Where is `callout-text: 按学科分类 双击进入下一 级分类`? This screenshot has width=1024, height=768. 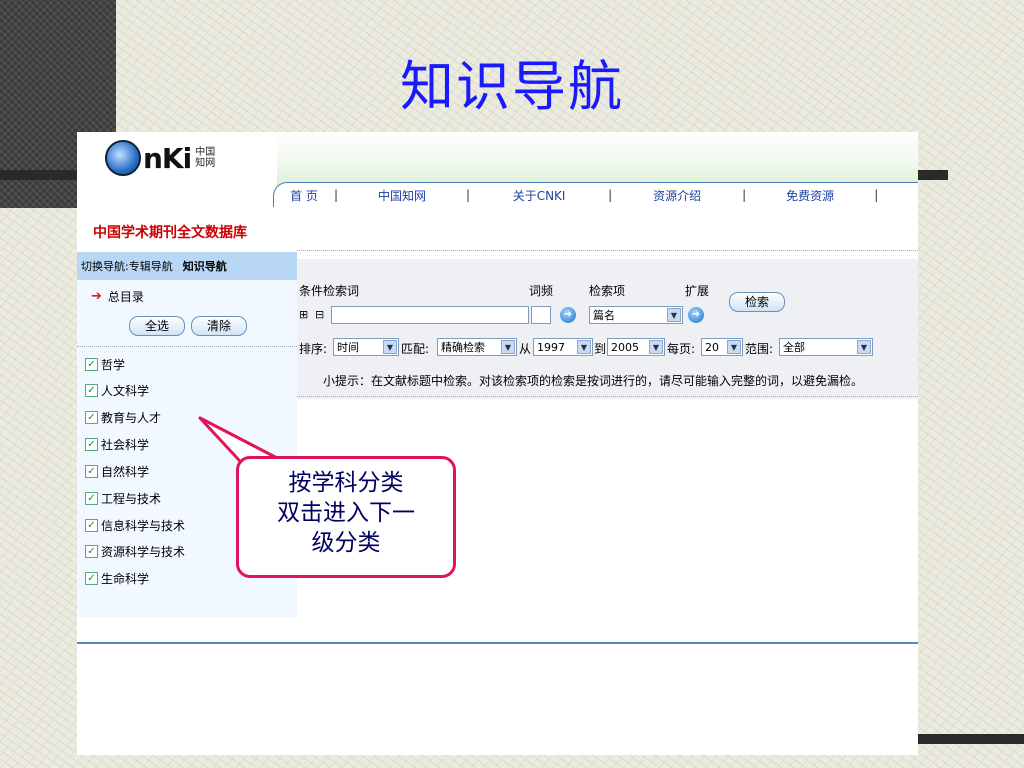
callout-text: 按学科分类 双击进入下一 级分类 is located at coordinates (346, 513).